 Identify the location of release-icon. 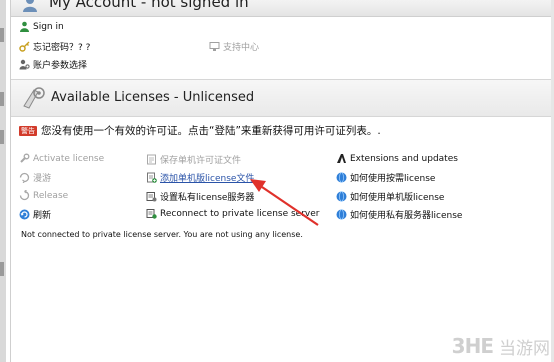
(24, 195).